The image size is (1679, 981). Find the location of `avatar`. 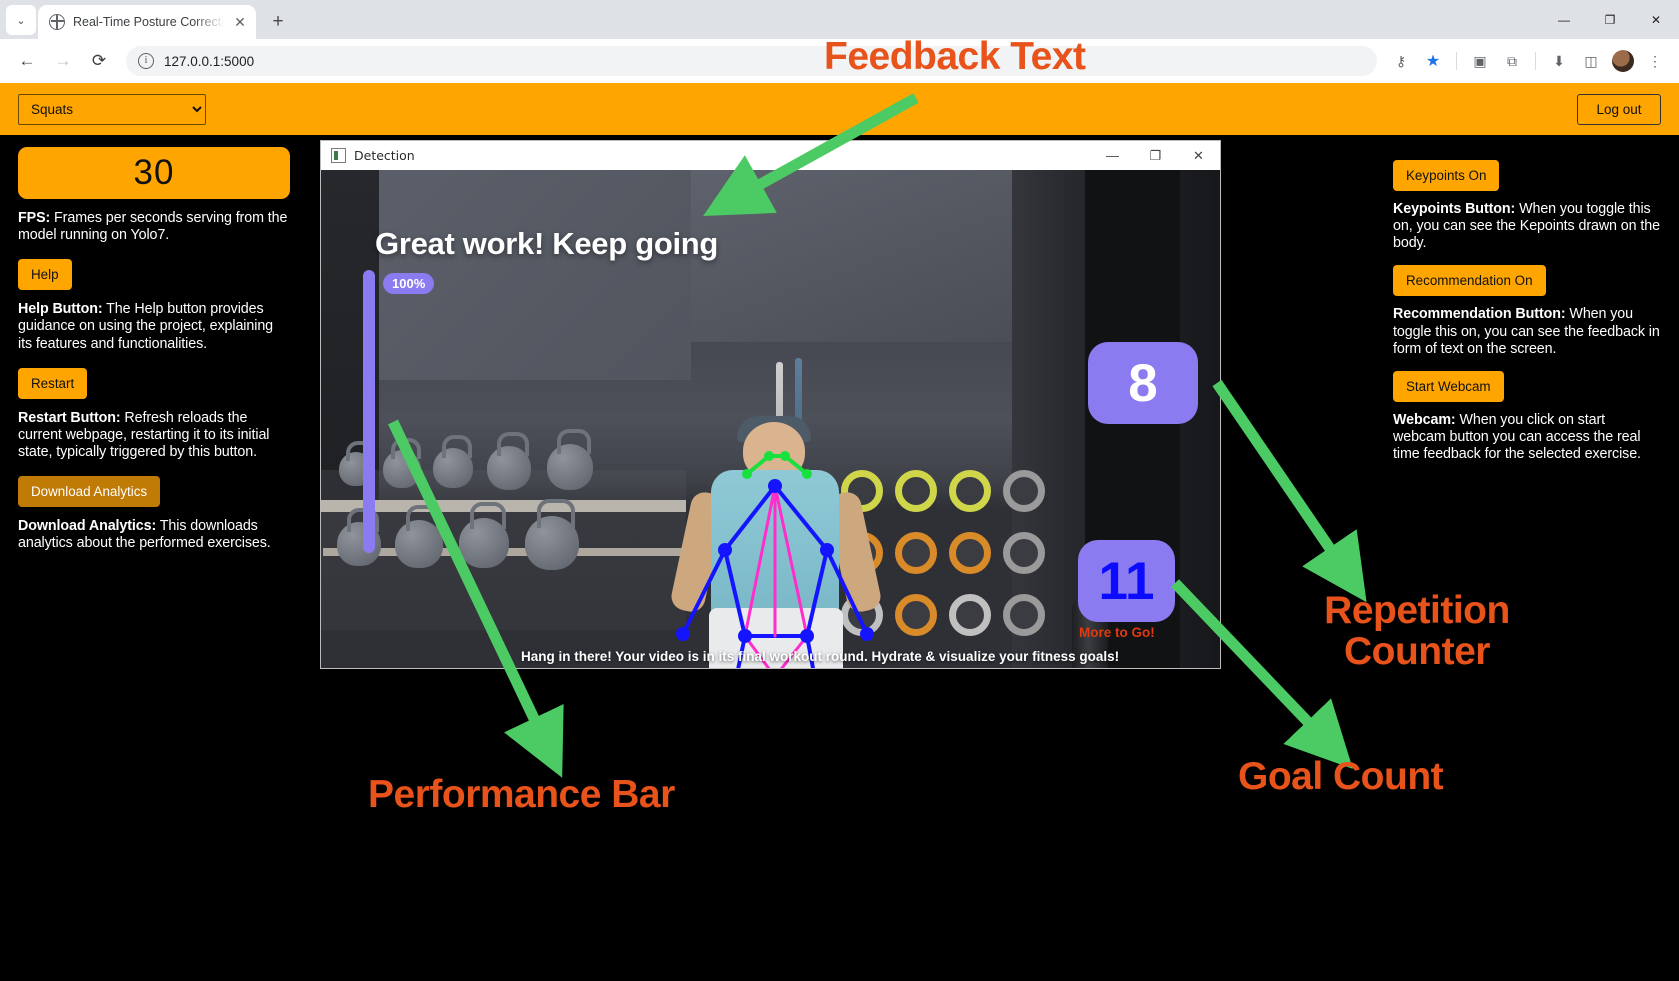

avatar is located at coordinates (1623, 61).